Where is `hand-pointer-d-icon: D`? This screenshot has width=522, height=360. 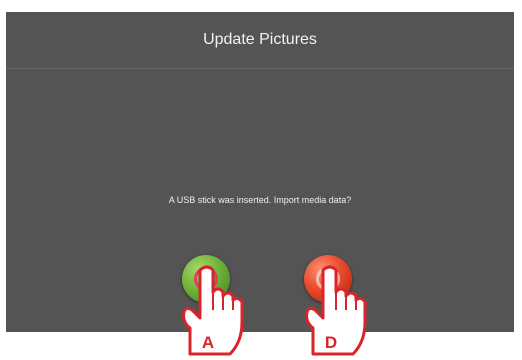
hand-pointer-d-icon: D is located at coordinates (336, 310).